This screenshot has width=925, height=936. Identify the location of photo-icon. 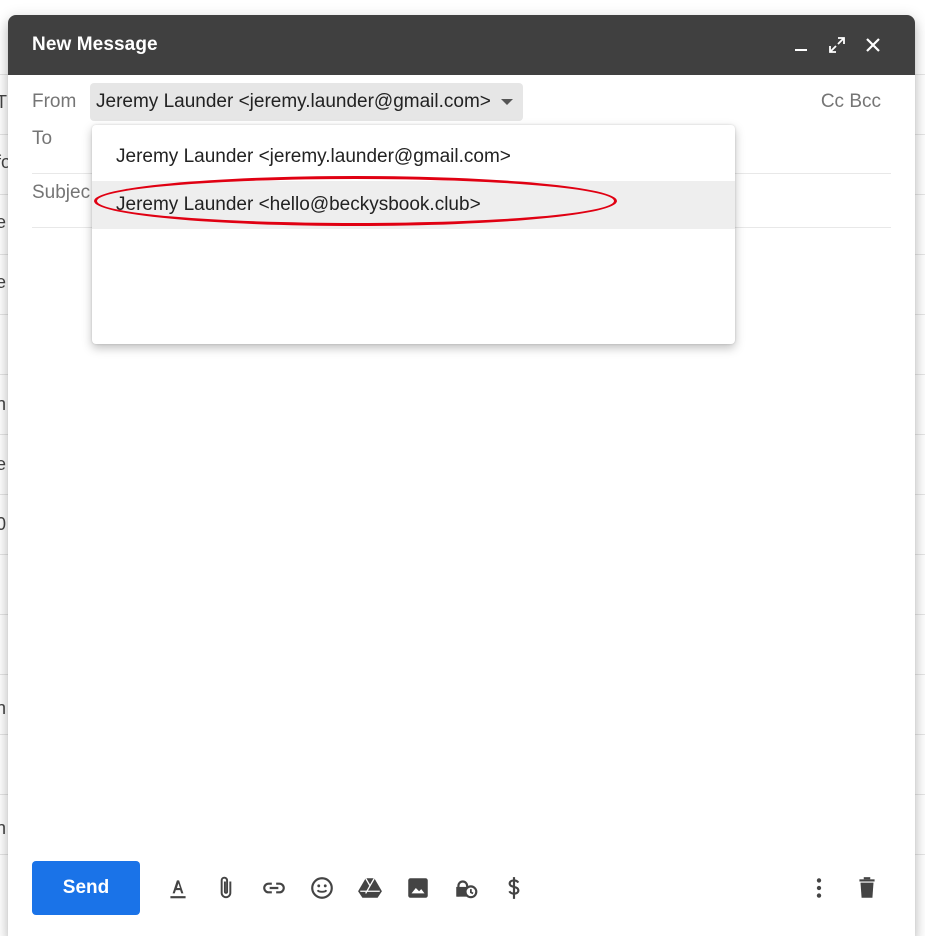
(418, 888).